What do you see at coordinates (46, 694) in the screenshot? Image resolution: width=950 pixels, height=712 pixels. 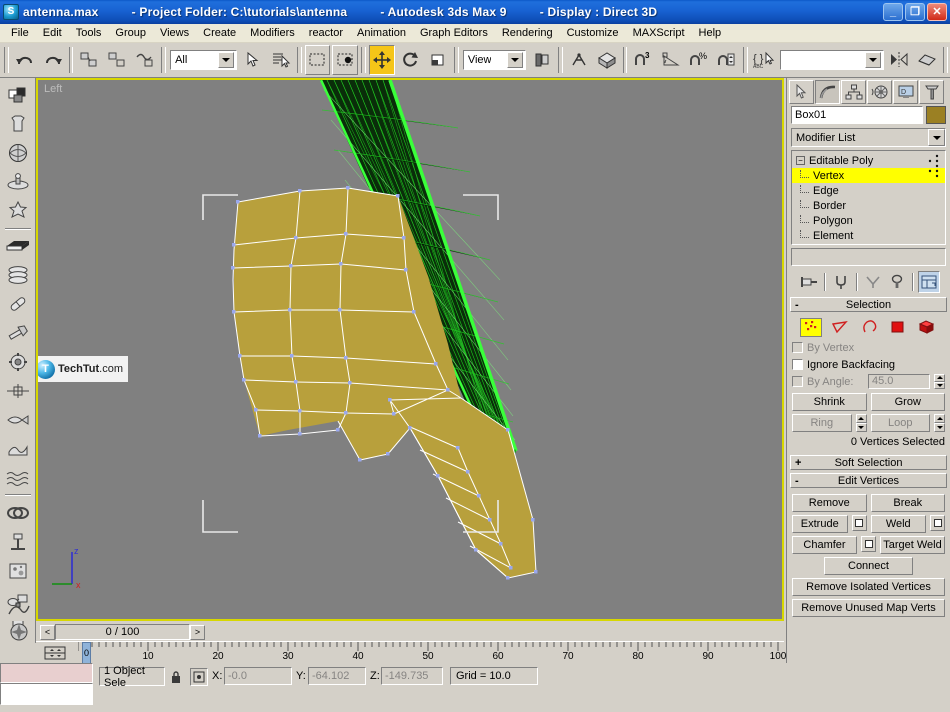 I see `listener-input-field` at bounding box center [46, 694].